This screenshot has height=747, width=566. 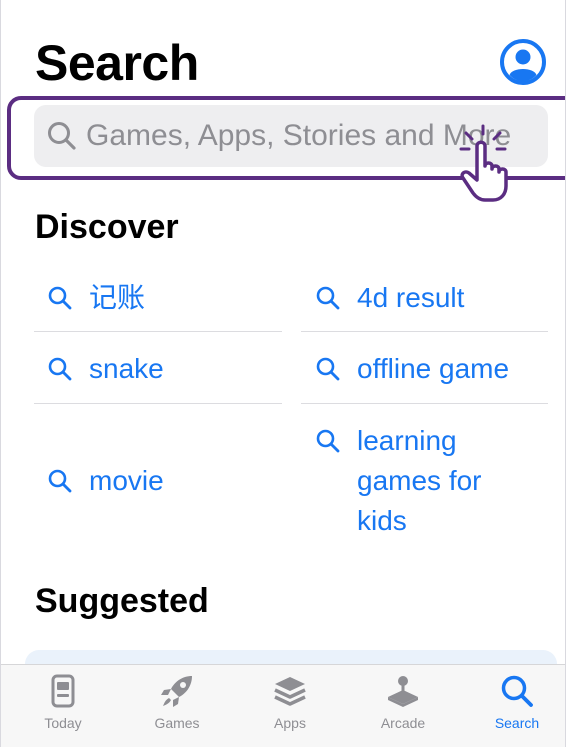 I want to click on tab-bar: Today Games Apps Arcade Search, so click(x=283, y=705).